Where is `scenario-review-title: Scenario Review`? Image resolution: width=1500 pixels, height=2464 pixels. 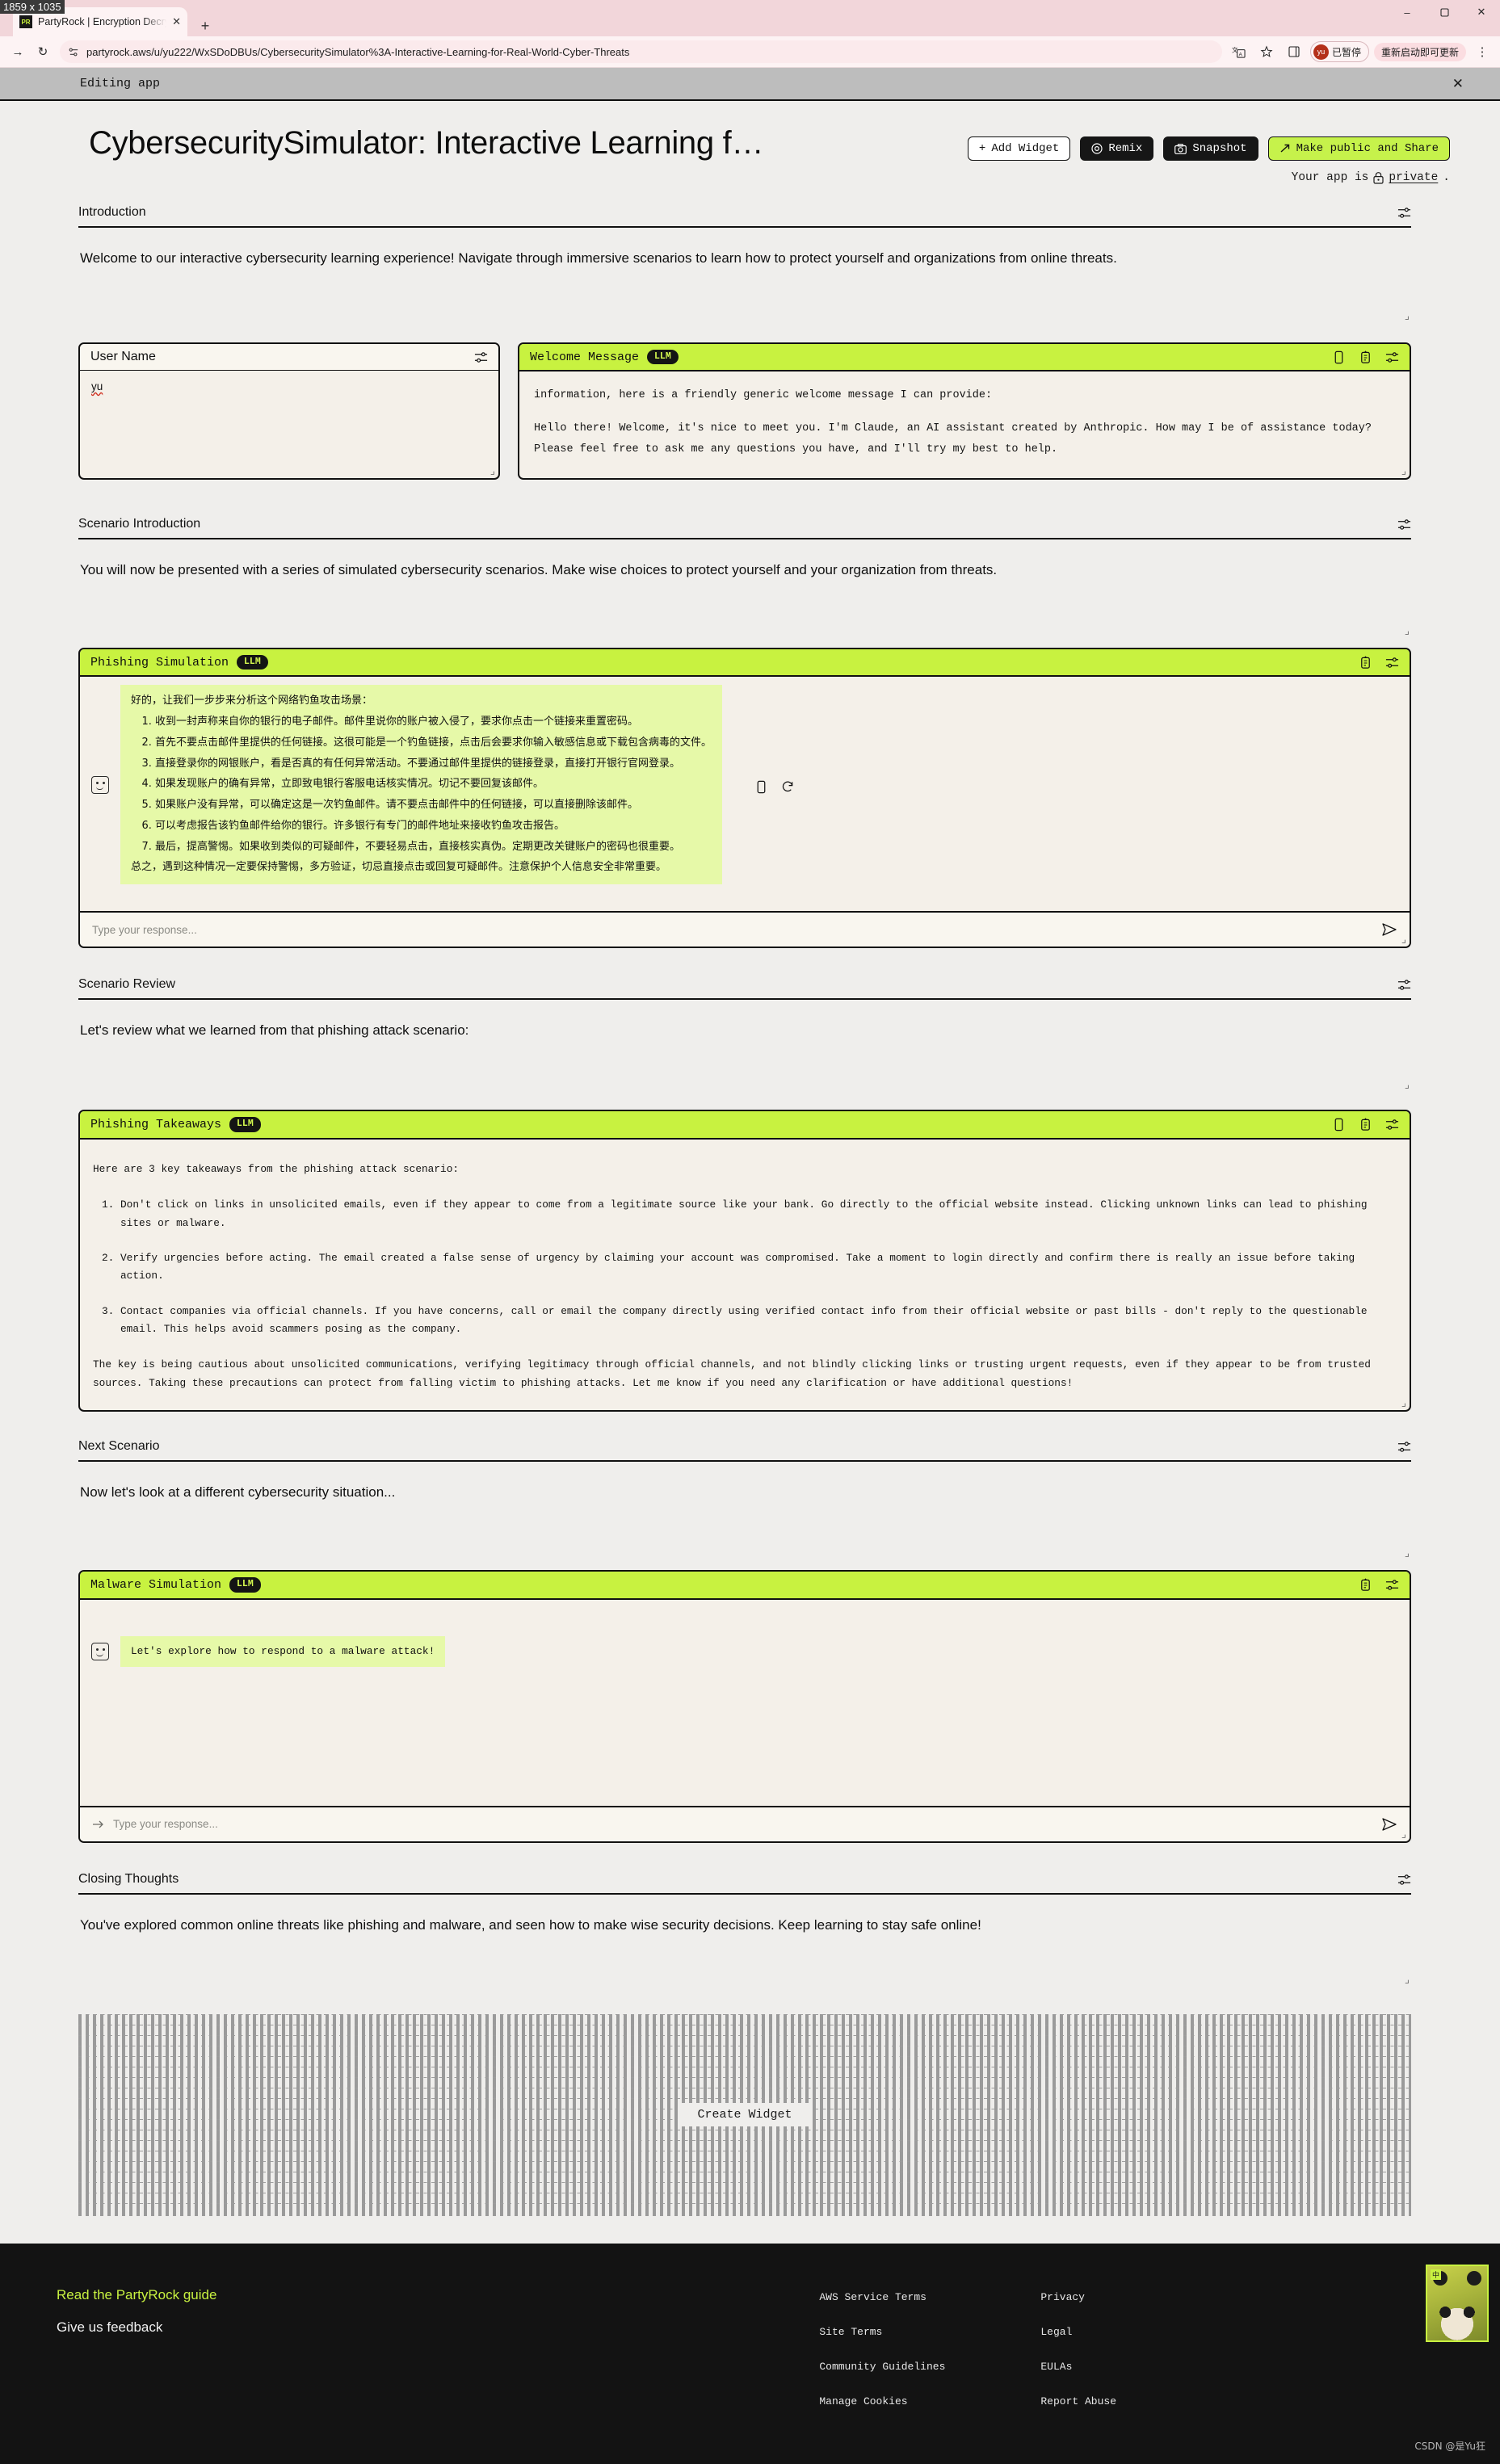 scenario-review-title: Scenario Review is located at coordinates (127, 984).